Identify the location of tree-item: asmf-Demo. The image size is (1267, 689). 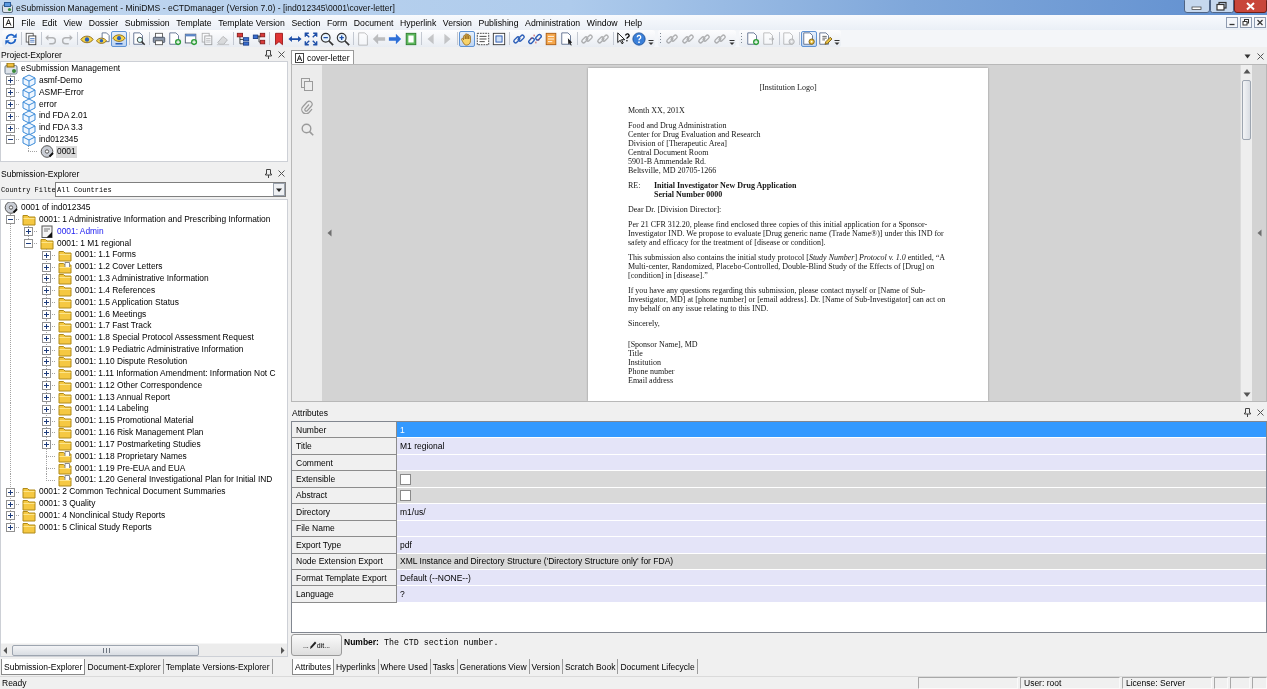
(61, 80).